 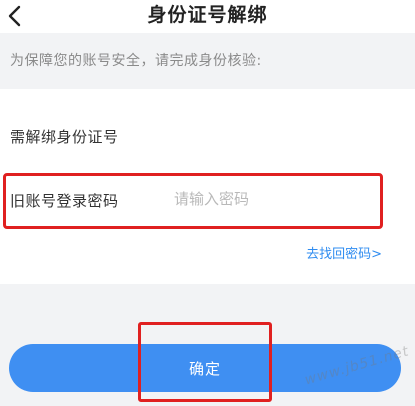 What do you see at coordinates (64, 201) in the screenshot?
I see `old-password-label: 旧账号登录密码` at bounding box center [64, 201].